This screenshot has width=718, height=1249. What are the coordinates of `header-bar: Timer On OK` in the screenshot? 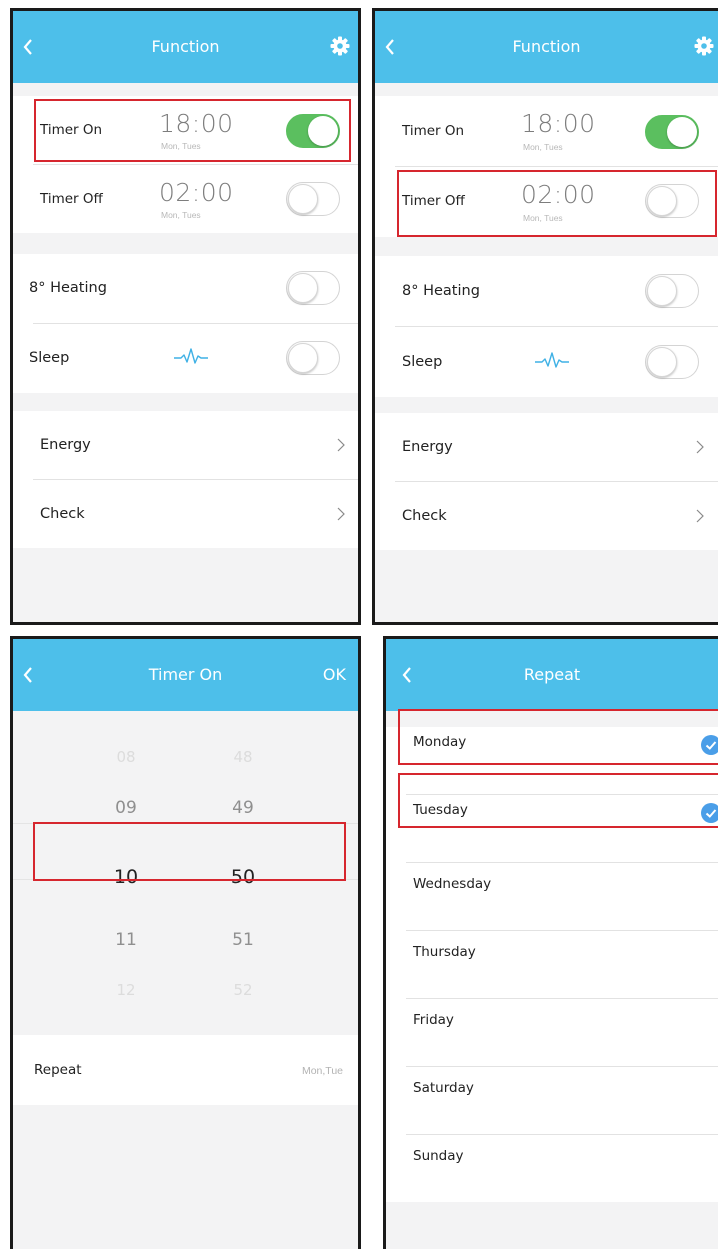 It's located at (185, 675).